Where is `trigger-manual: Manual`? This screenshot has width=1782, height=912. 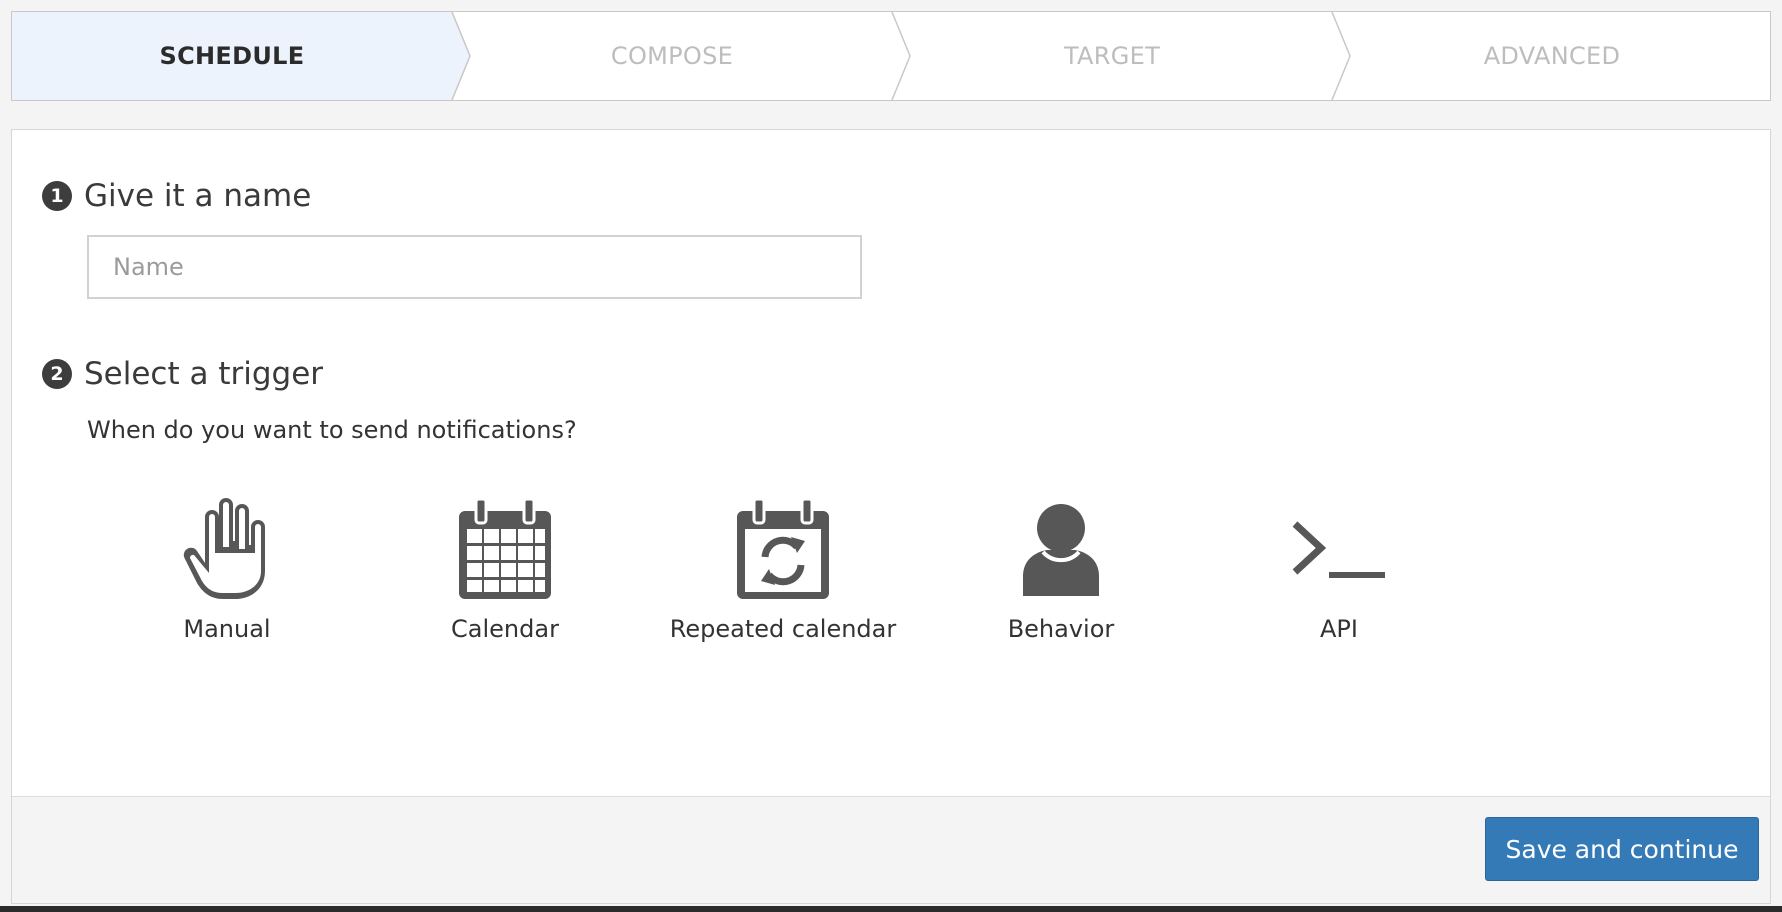
trigger-manual: Manual is located at coordinates (227, 575).